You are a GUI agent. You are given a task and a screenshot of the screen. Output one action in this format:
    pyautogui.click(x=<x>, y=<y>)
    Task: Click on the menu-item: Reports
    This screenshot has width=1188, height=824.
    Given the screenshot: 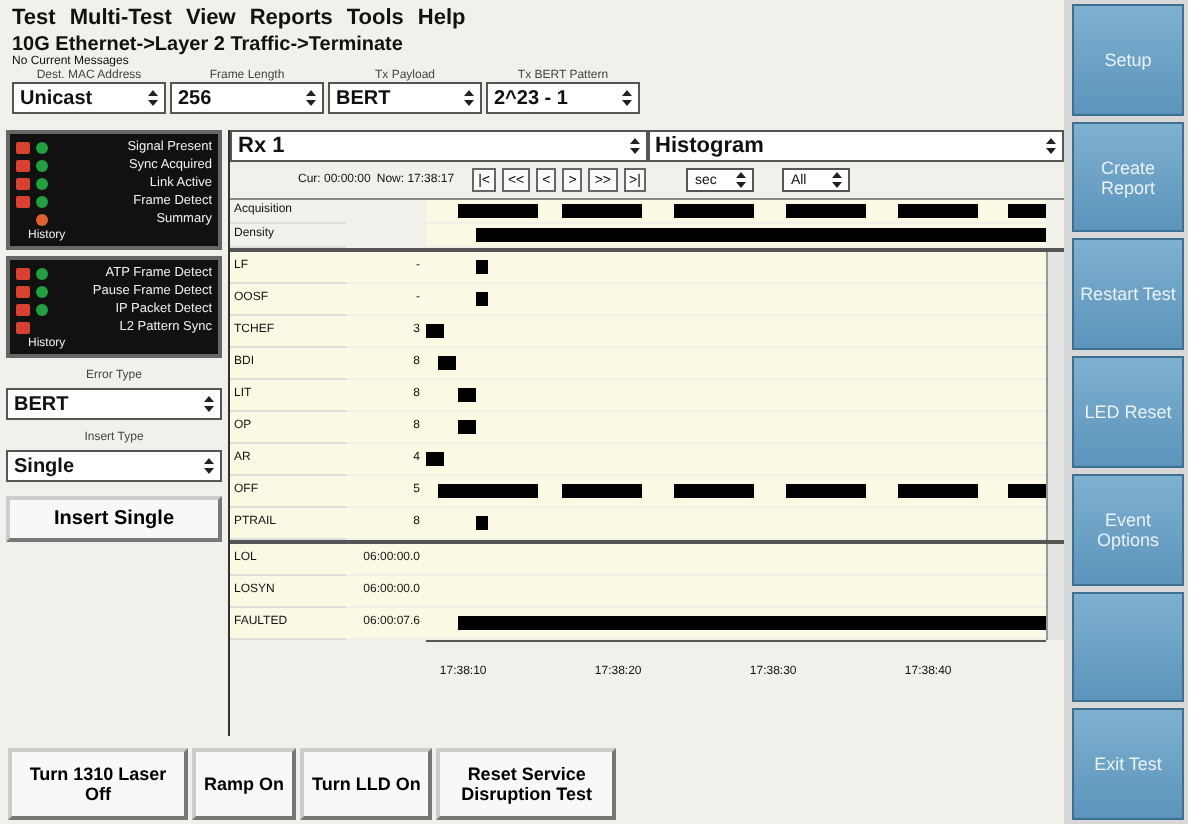 What is the action you would take?
    pyautogui.click(x=291, y=18)
    